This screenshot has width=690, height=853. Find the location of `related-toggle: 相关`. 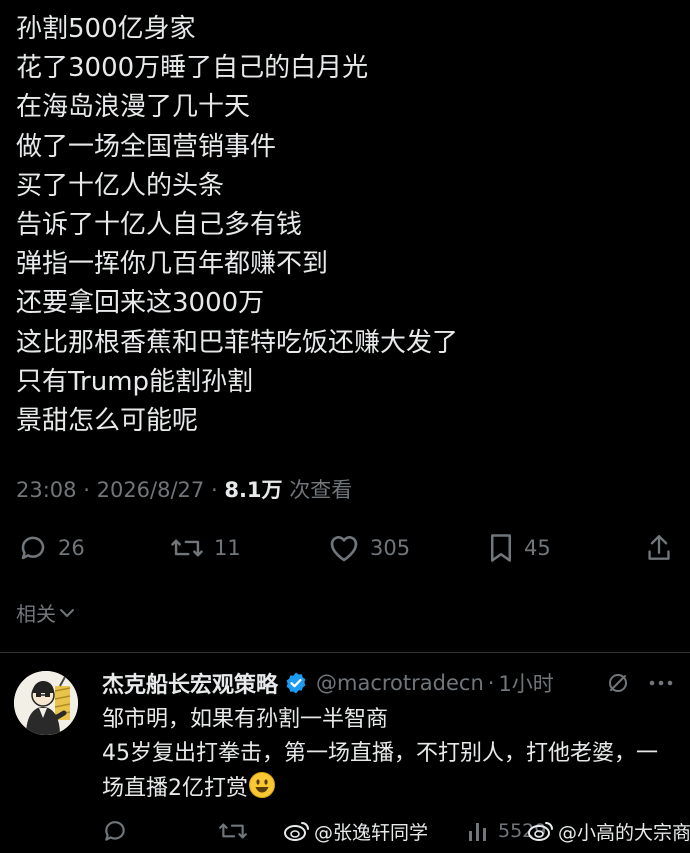

related-toggle: 相关 is located at coordinates (45, 612).